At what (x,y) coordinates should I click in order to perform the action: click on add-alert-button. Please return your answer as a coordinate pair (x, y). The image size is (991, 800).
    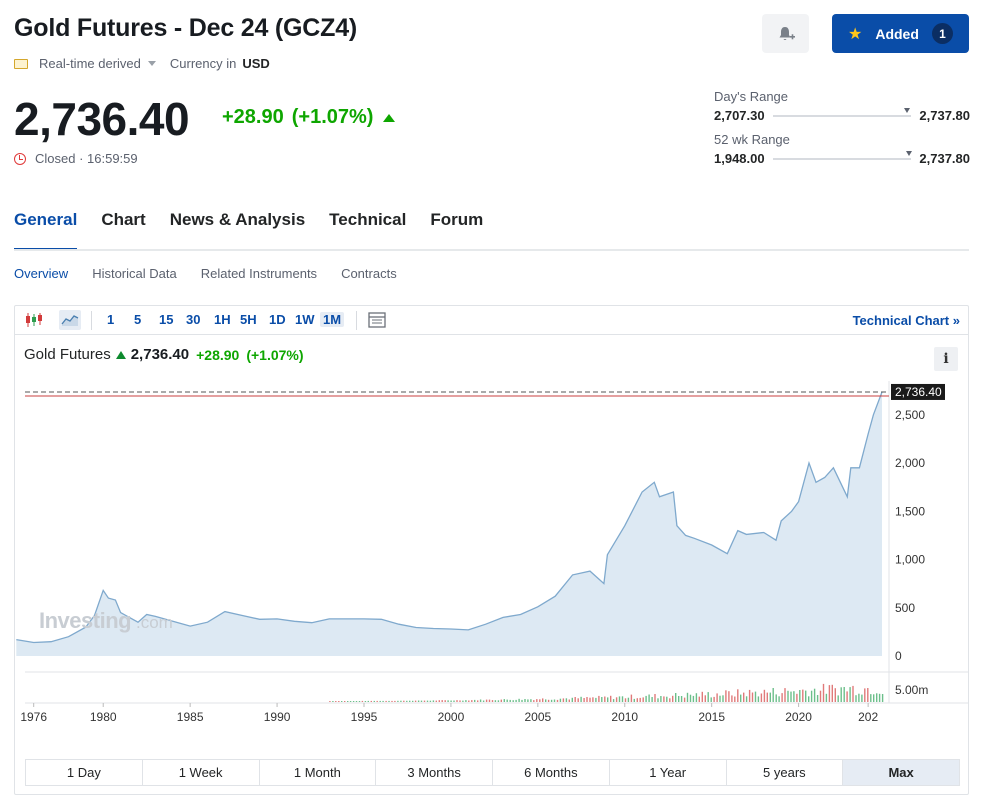
    Looking at the image, I should click on (785, 33).